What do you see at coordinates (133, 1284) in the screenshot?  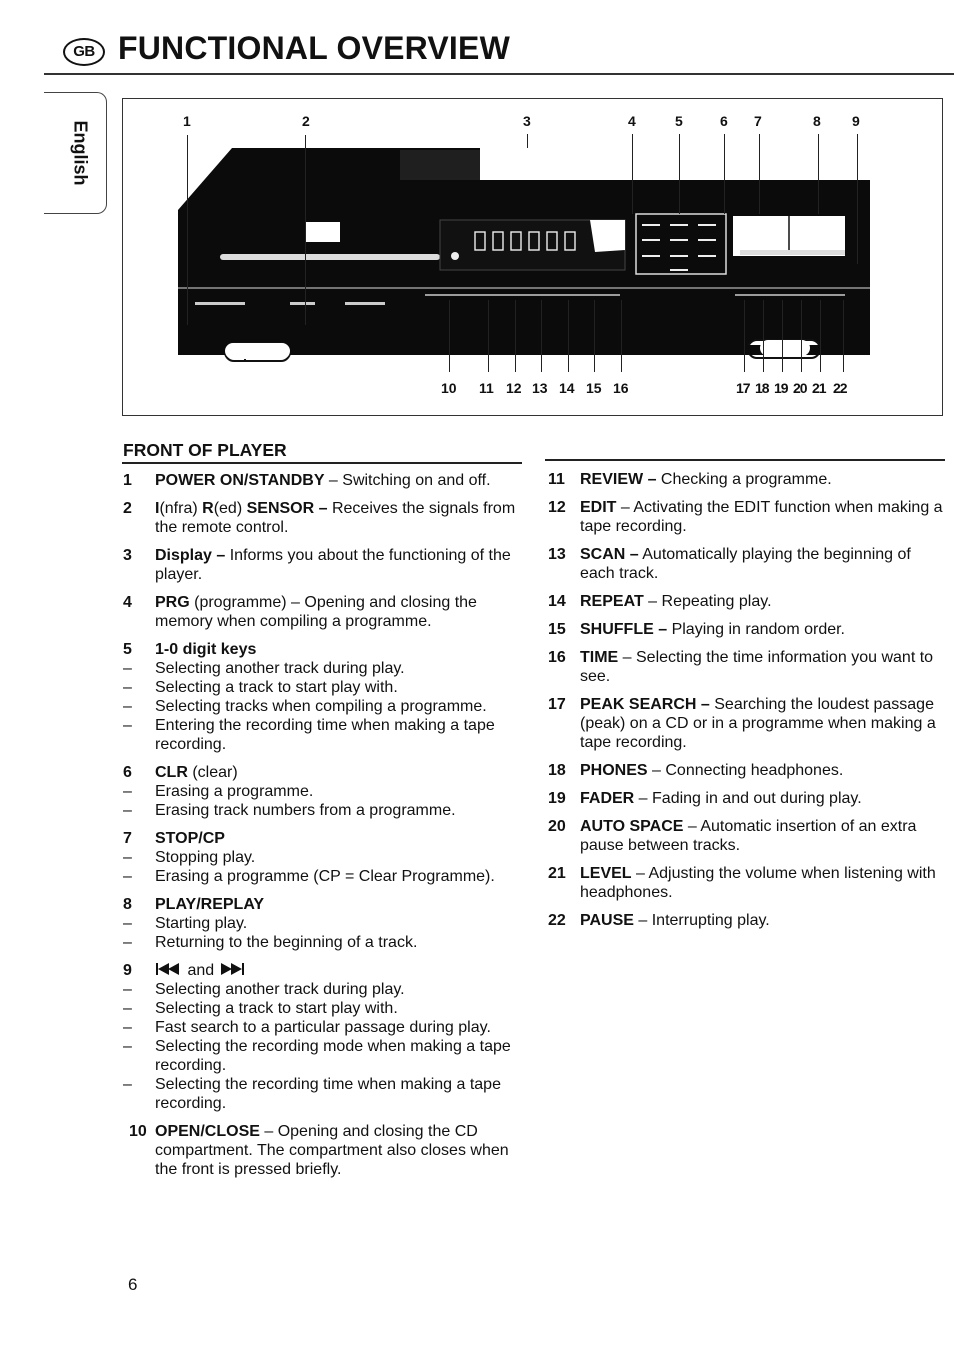 I see `page-number: 6` at bounding box center [133, 1284].